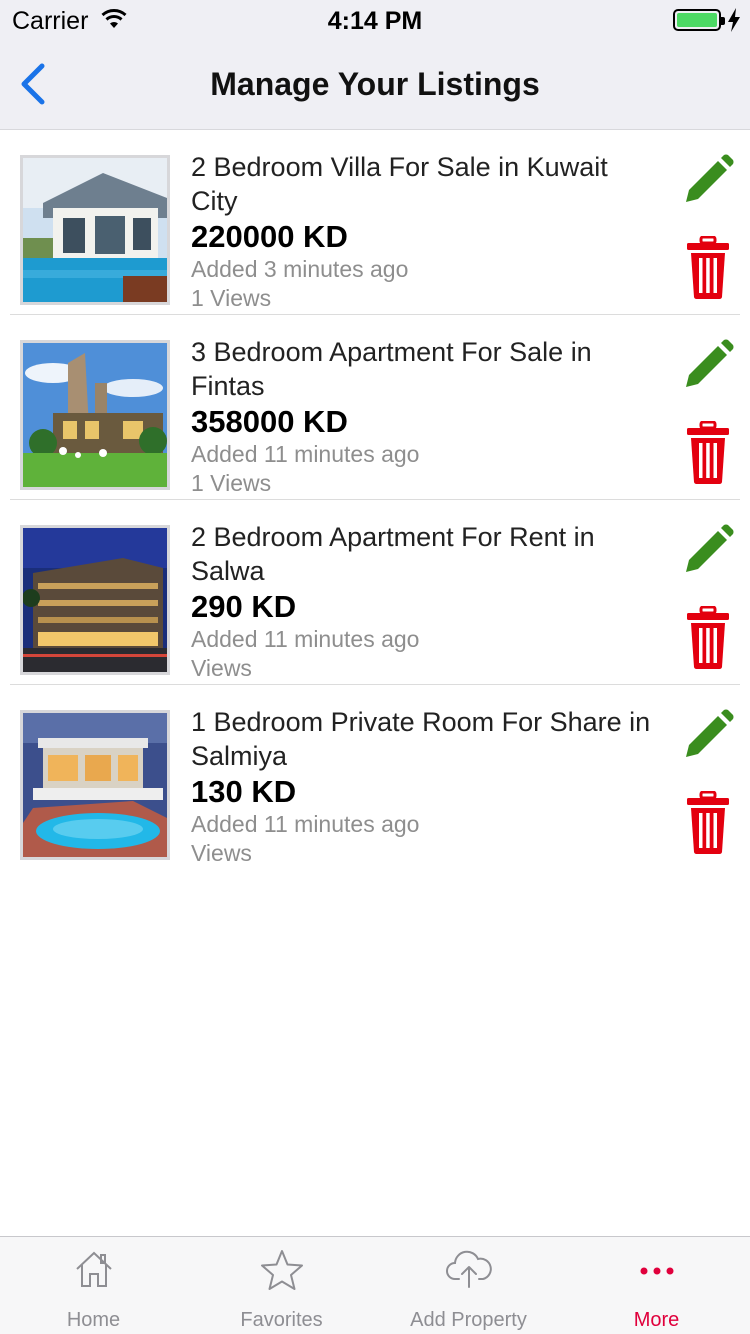  Describe the element at coordinates (244, 606) in the screenshot. I see `listing-price: 290 KD` at that location.